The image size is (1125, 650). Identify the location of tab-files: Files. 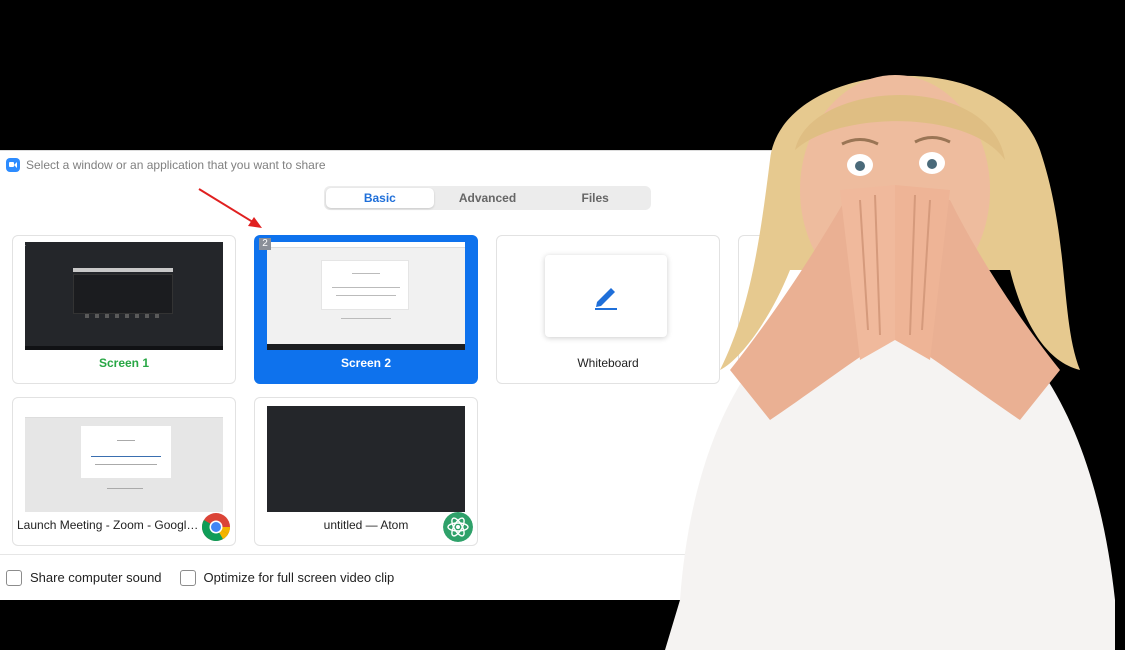
(595, 198).